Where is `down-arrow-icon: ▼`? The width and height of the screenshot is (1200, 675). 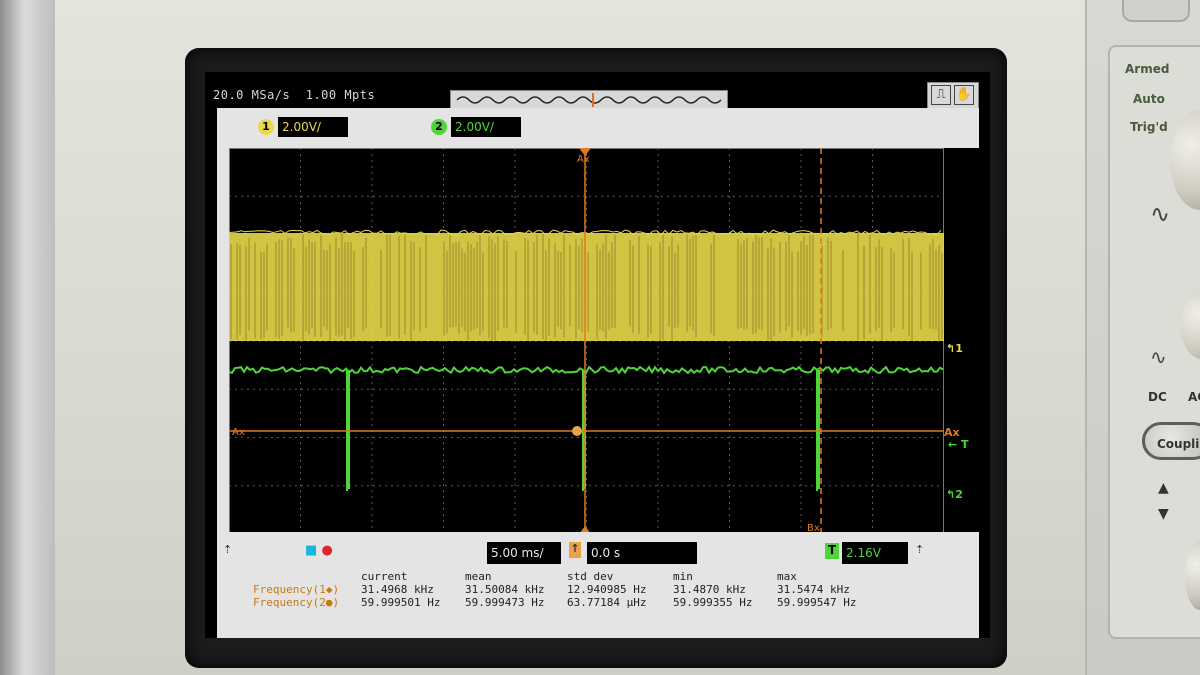
down-arrow-icon: ▼ is located at coordinates (1163, 514).